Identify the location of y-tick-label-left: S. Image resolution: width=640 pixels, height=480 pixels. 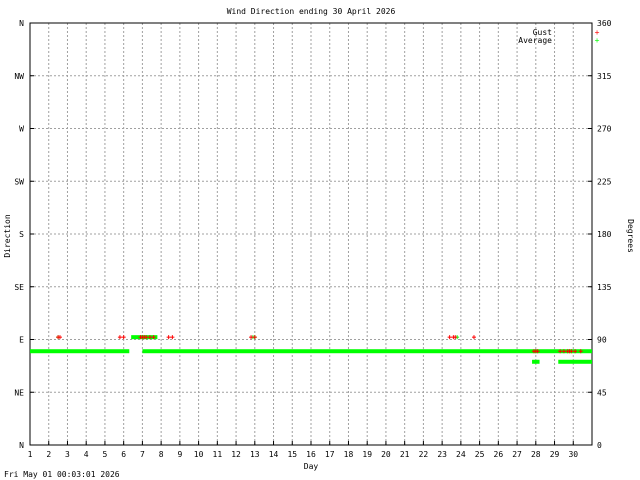
(21, 234).